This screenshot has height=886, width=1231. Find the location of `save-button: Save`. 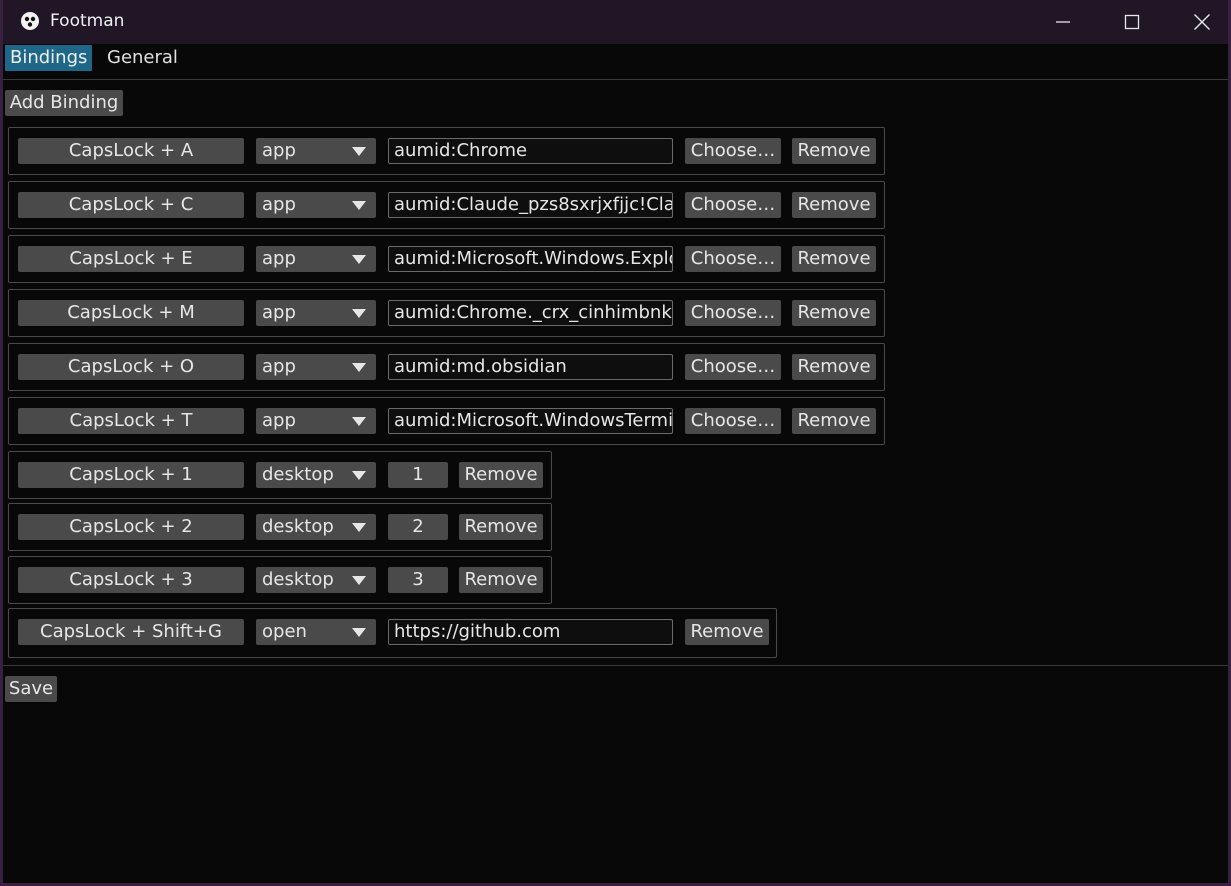

save-button: Save is located at coordinates (31, 689).